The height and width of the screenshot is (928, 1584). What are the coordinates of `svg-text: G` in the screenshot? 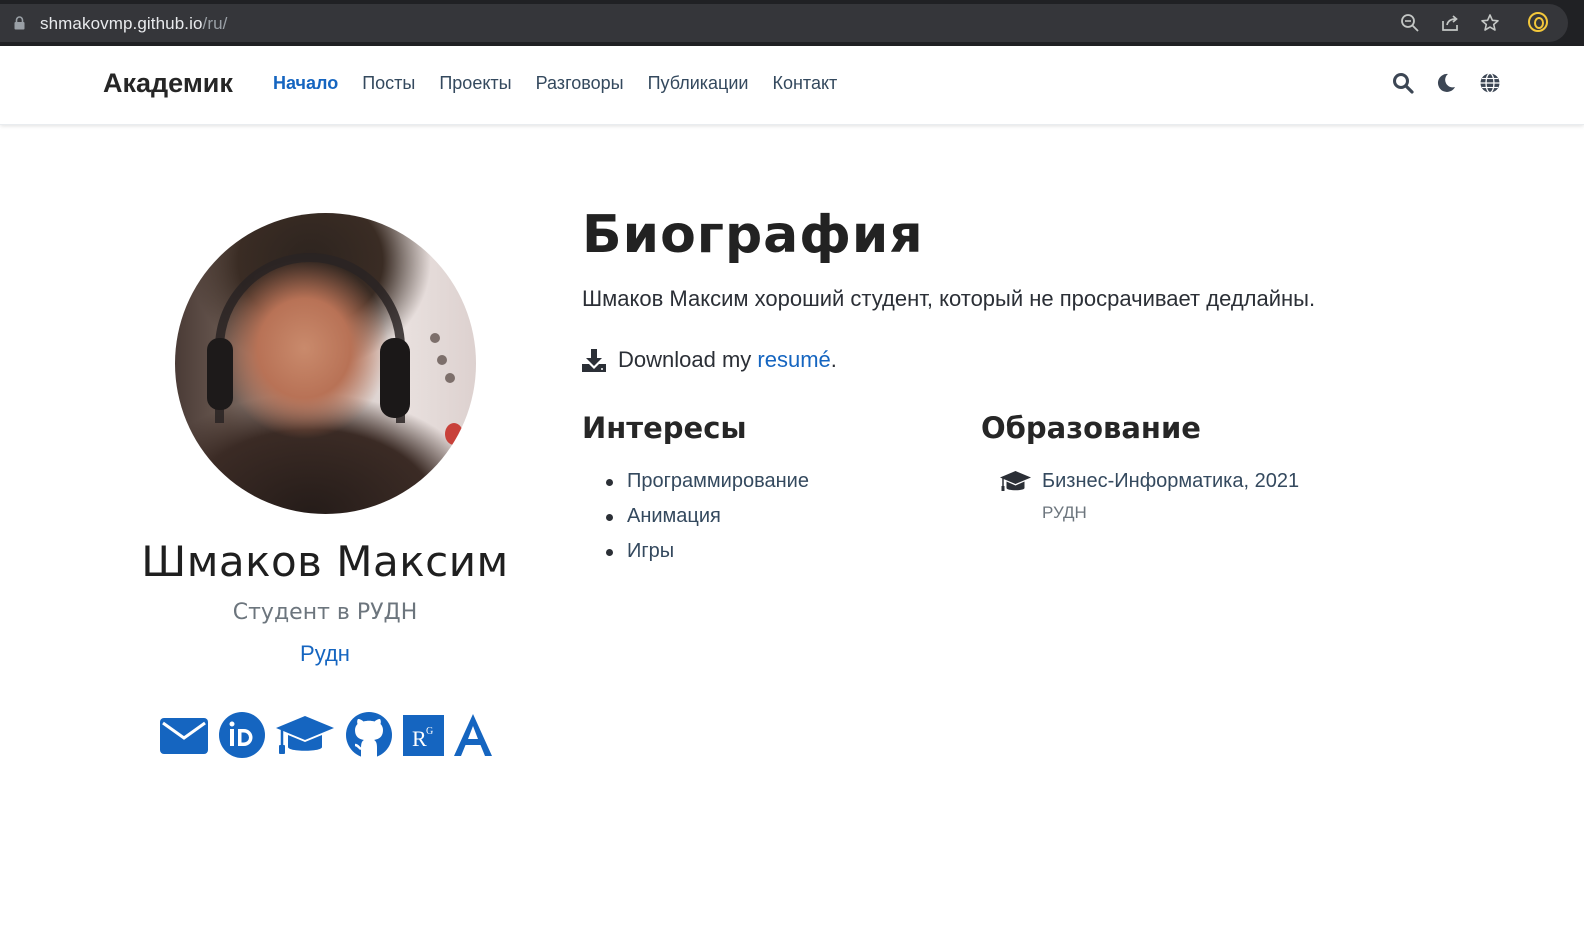 It's located at (429, 731).